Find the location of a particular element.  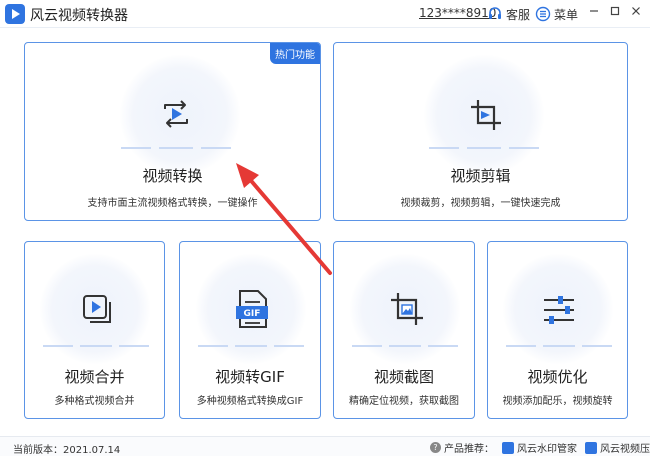

hot-feature-badge: 热门功能 is located at coordinates (295, 53).